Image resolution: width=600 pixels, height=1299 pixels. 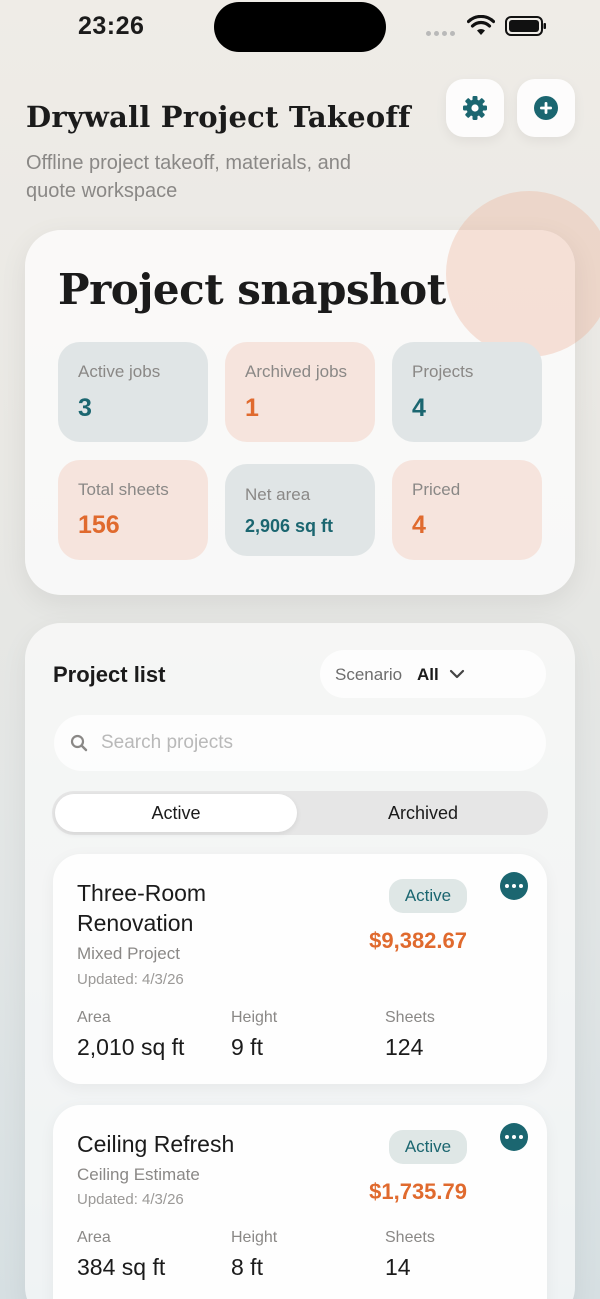 What do you see at coordinates (176, 813) in the screenshot?
I see `tab-active: Active` at bounding box center [176, 813].